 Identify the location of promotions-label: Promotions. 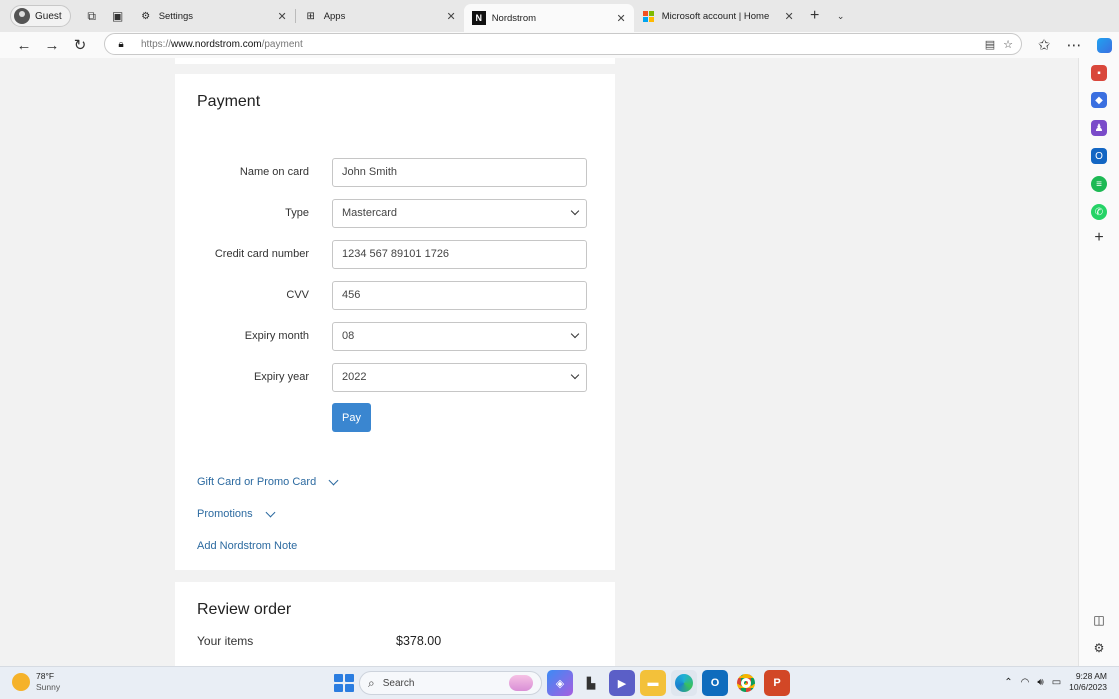
(225, 514).